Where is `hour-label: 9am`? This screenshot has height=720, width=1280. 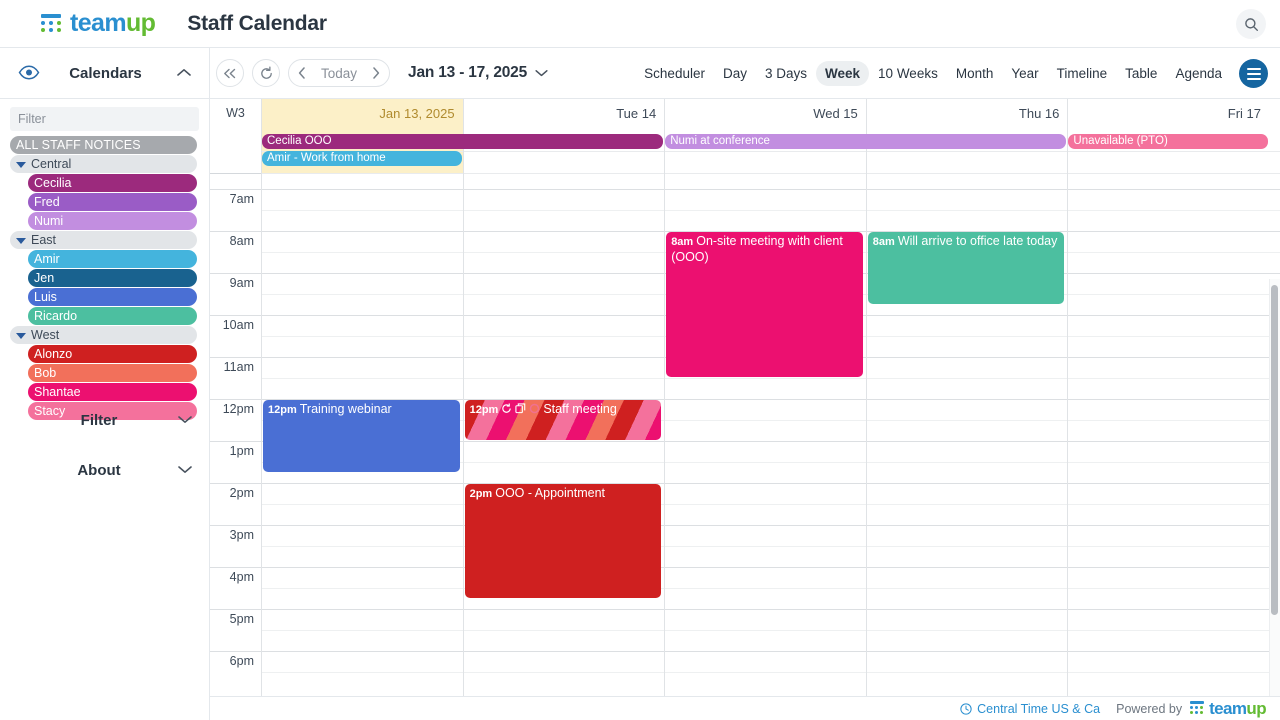
hour-label: 9am is located at coordinates (241, 283).